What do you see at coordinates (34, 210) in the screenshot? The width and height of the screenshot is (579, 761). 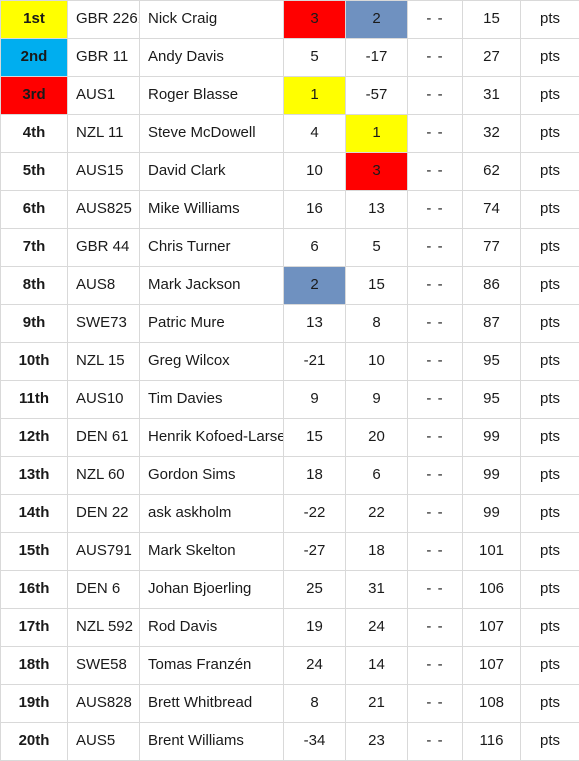 I see `rank-cell: 6th` at bounding box center [34, 210].